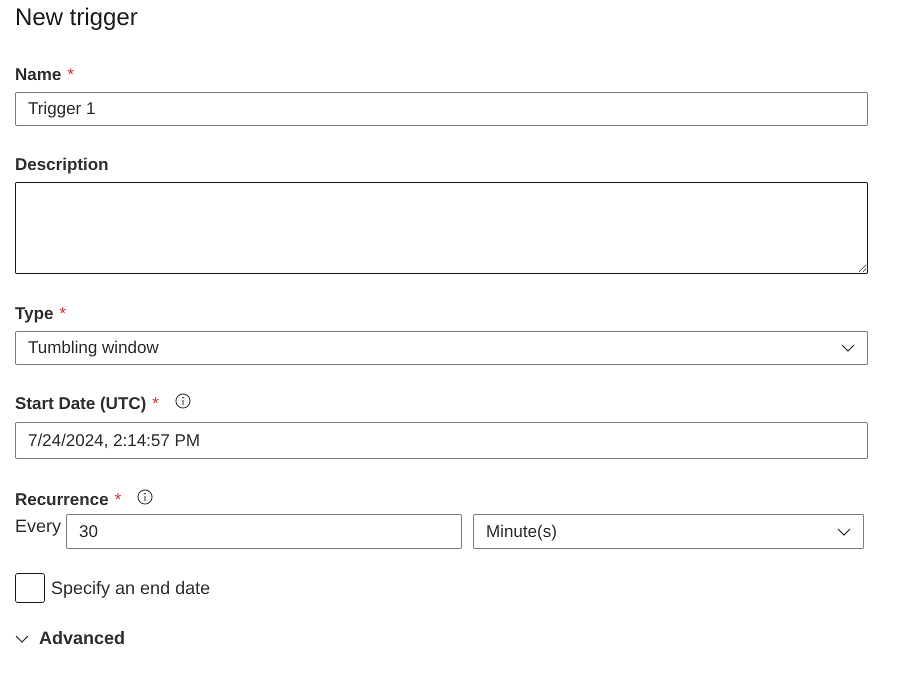 The image size is (901, 676). Describe the element at coordinates (77, 18) in the screenshot. I see `panel-title: New trigger` at that location.